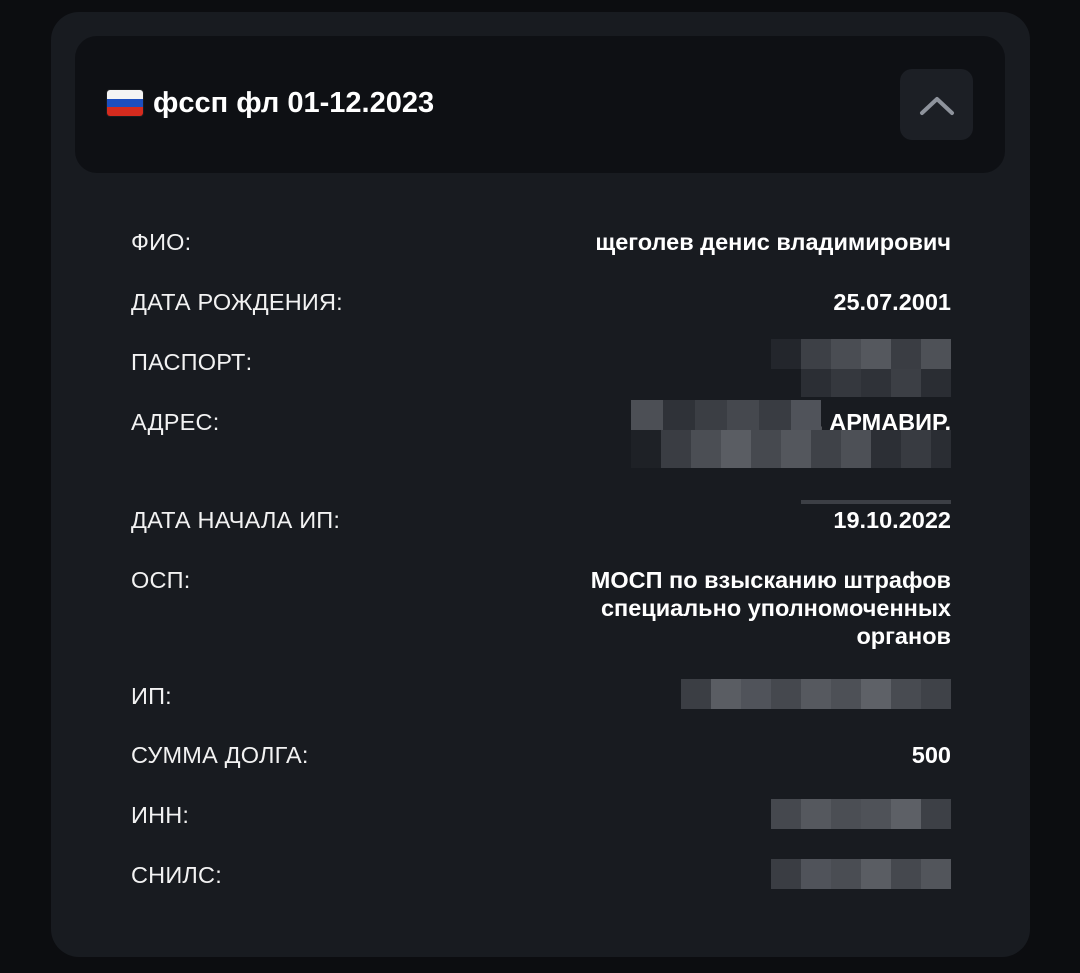 This screenshot has height=973, width=1080. I want to click on redacted-snils, so click(861, 874).